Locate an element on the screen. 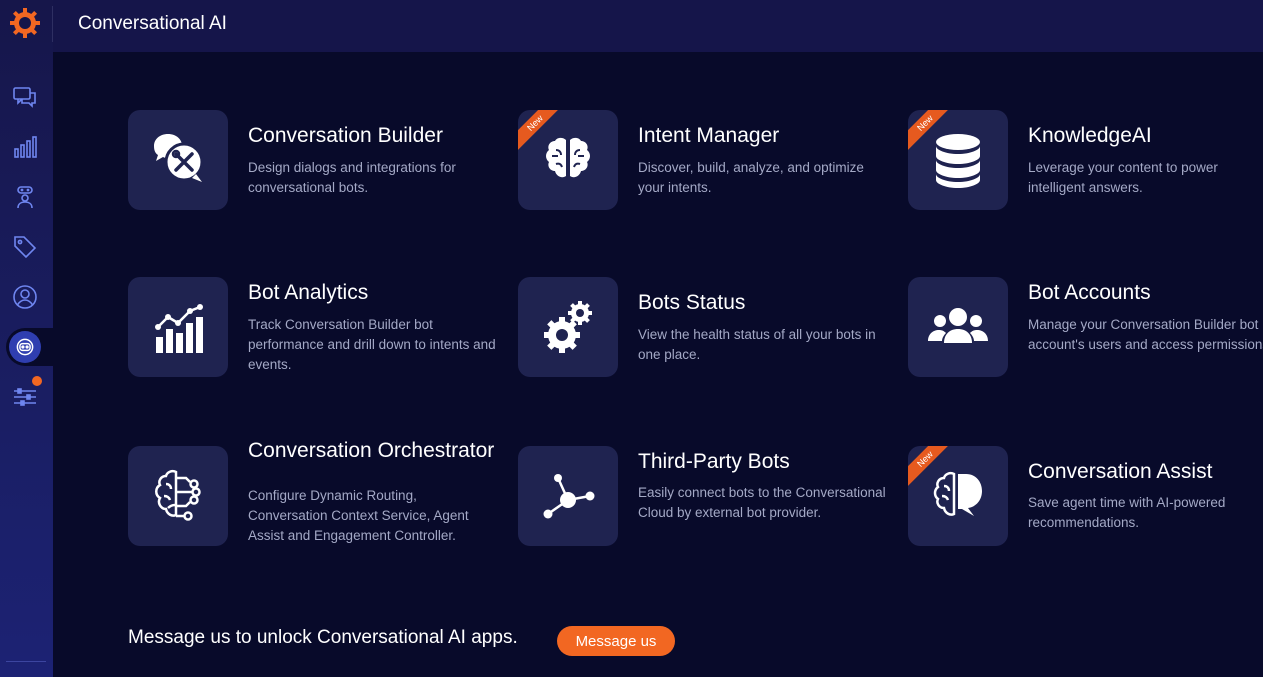 This screenshot has height=677, width=1263. sidebar is located at coordinates (26, 338).